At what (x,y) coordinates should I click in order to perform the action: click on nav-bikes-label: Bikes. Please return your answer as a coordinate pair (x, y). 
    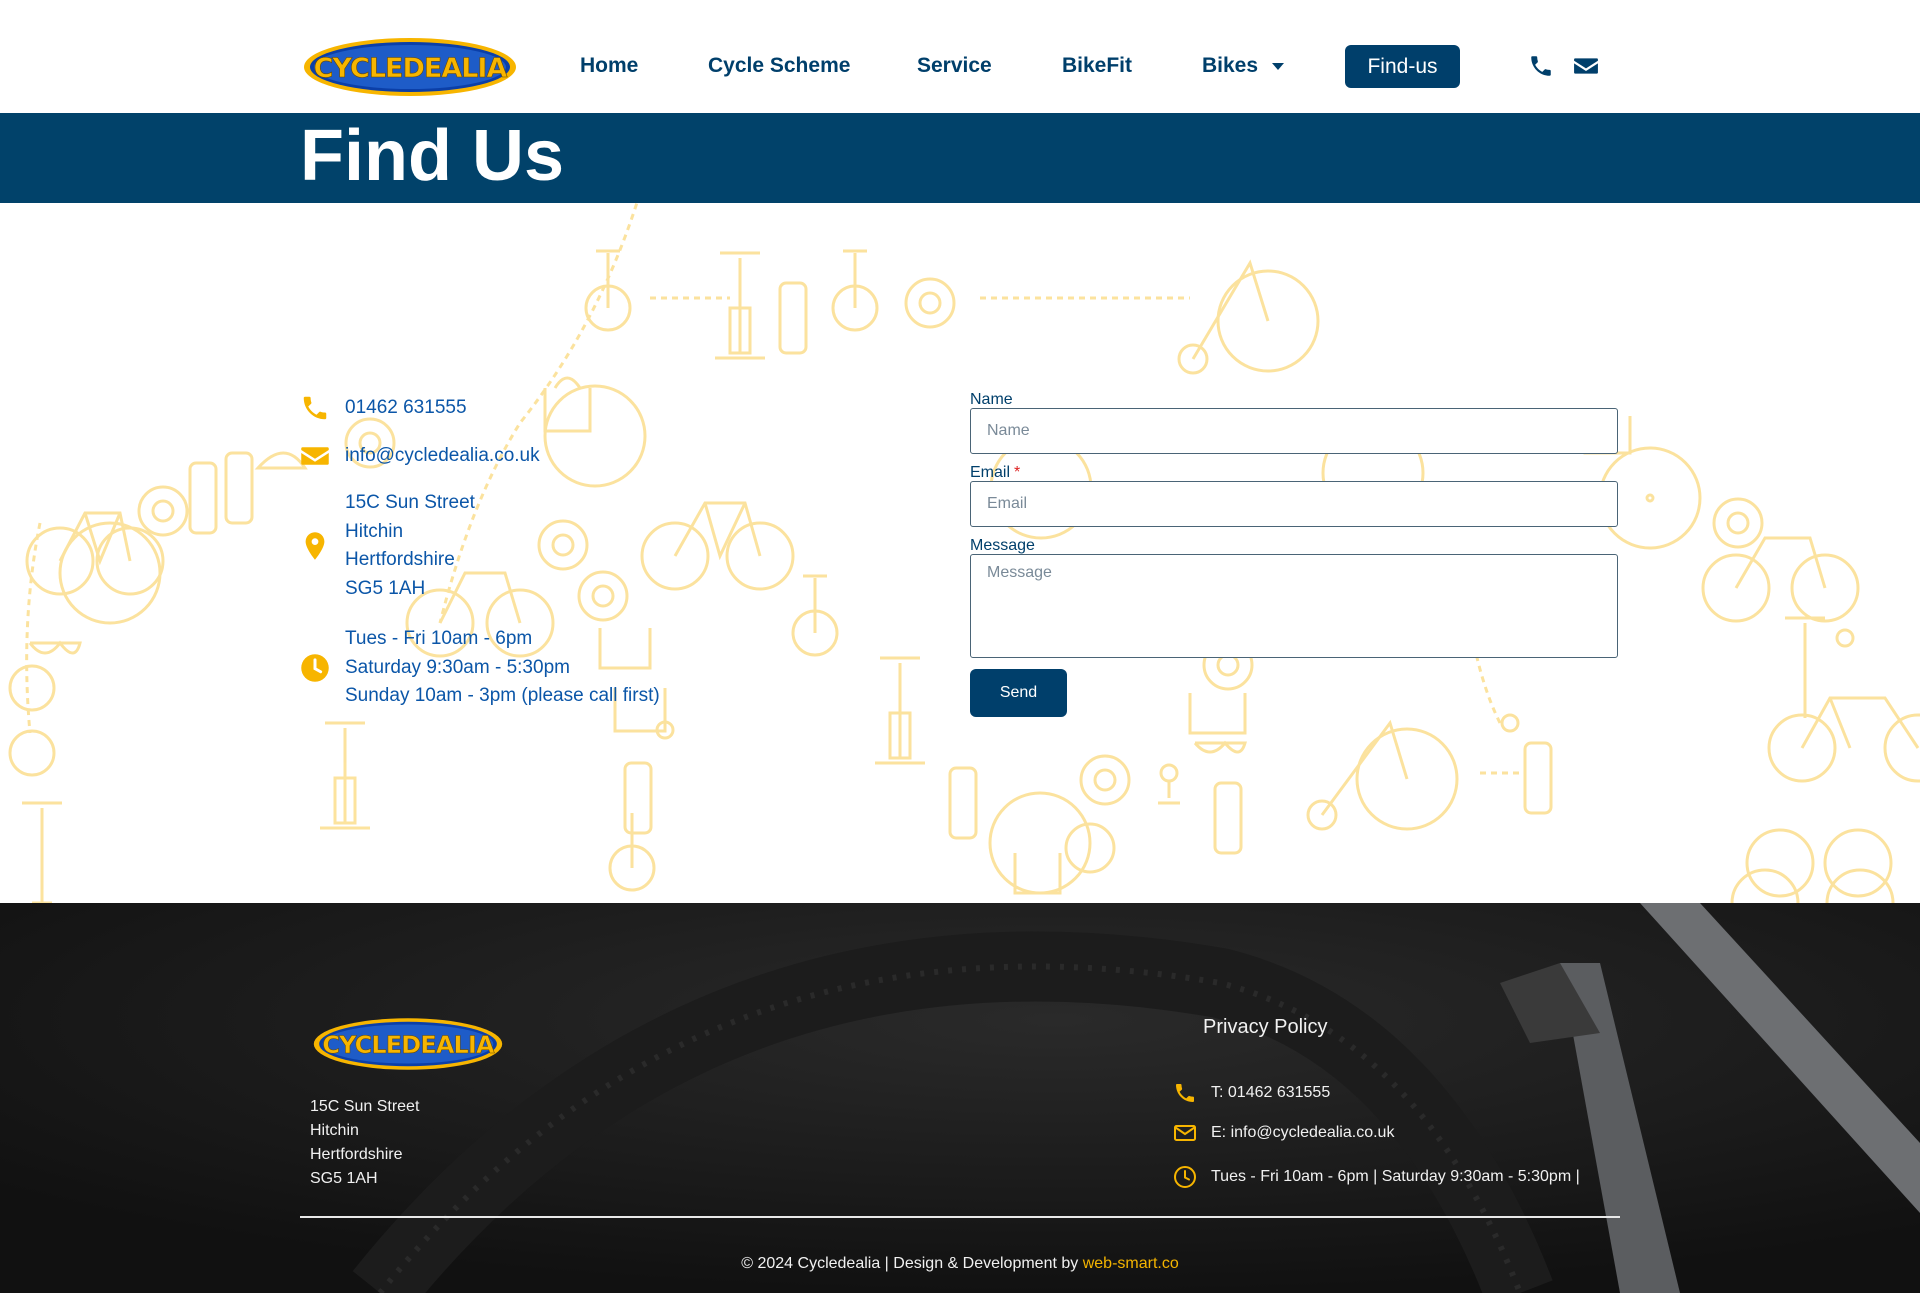
    Looking at the image, I should click on (1230, 65).